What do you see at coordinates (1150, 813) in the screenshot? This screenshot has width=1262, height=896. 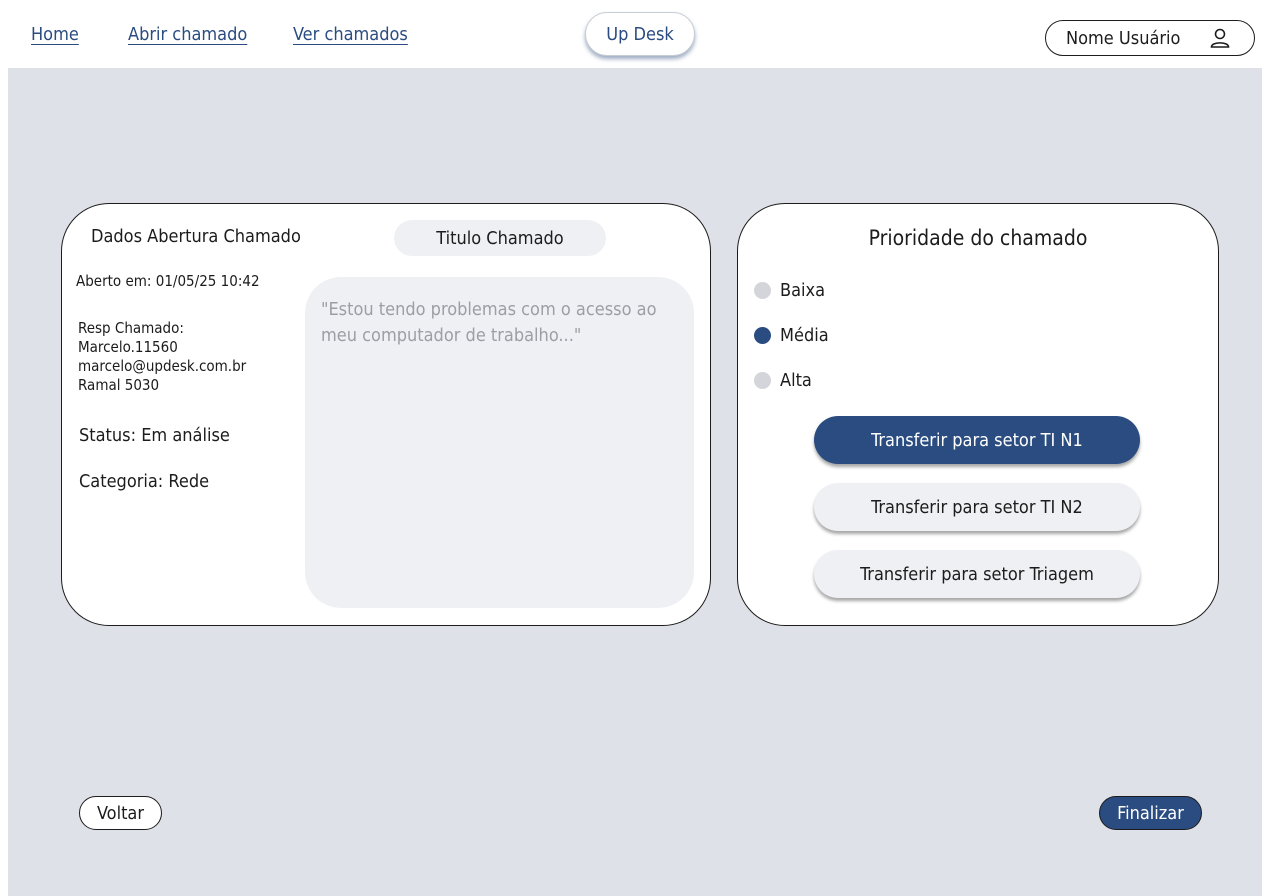 I see `finish-button: Finalizar` at bounding box center [1150, 813].